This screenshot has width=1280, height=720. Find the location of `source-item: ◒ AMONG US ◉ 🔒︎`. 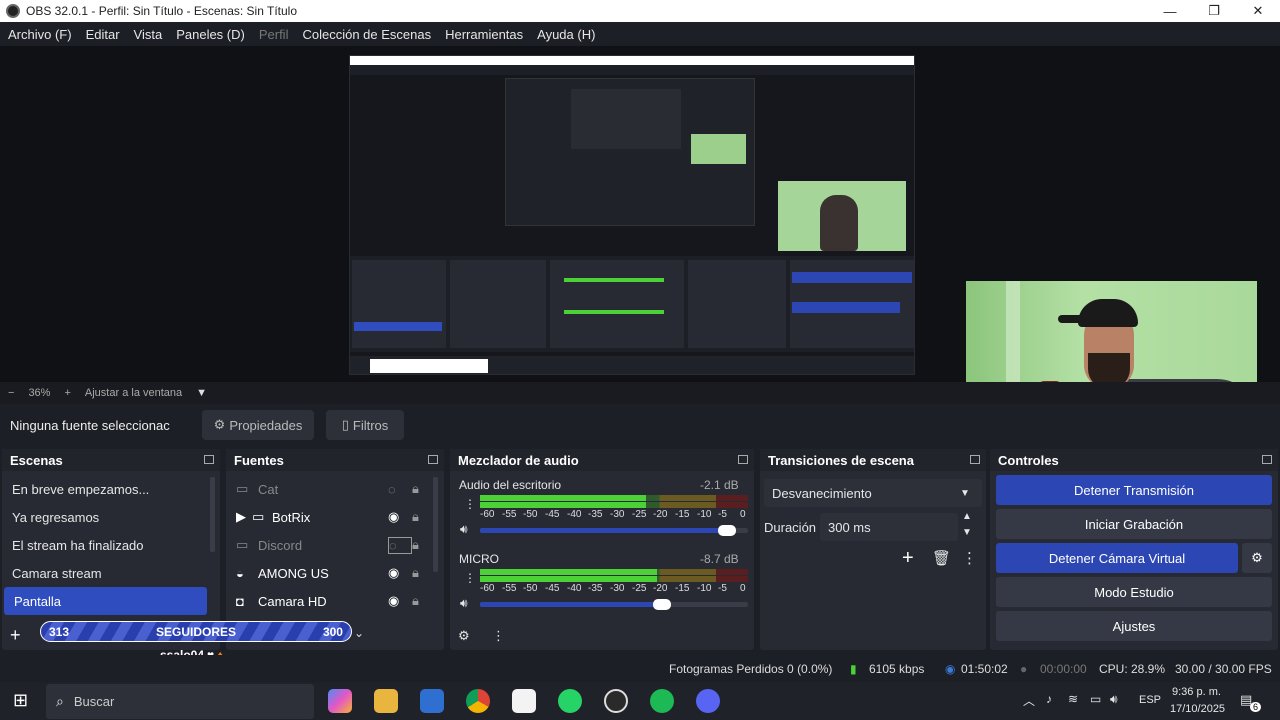

source-item: ◒ AMONG US ◉ 🔒︎ is located at coordinates (329, 573).